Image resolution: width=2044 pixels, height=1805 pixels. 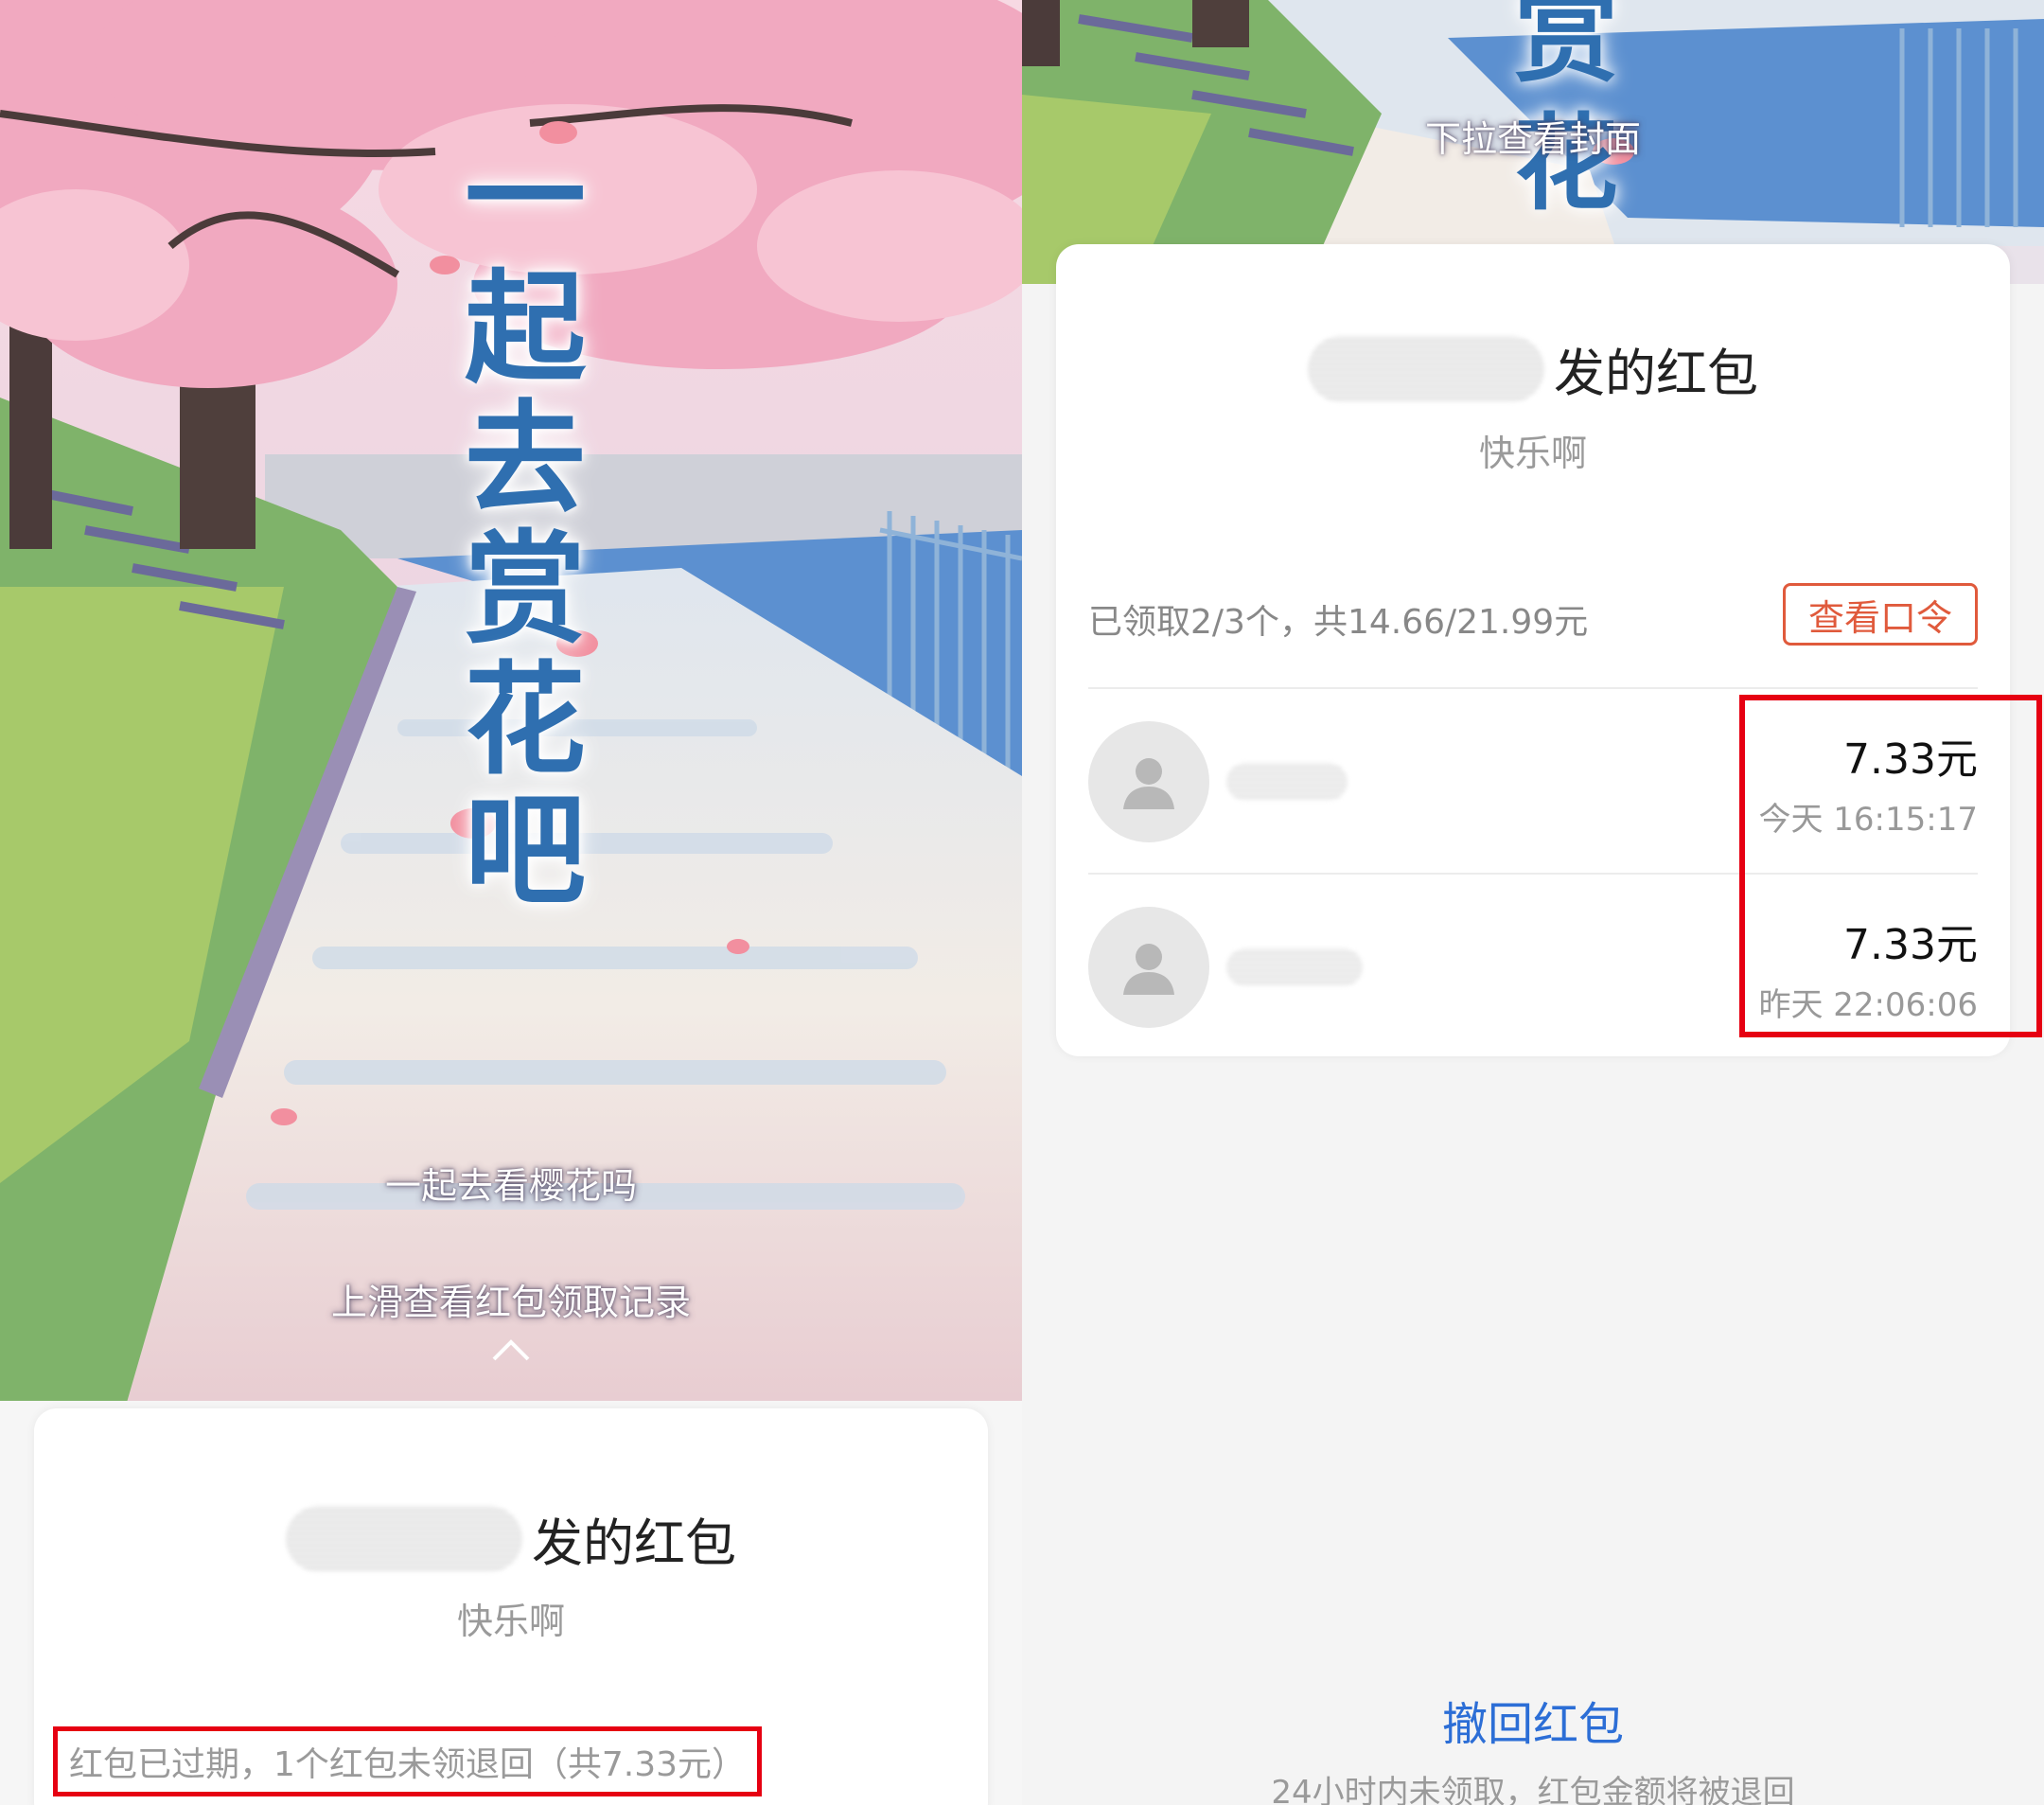 I want to click on cover-title: 一起去赏花吧, so click(x=525, y=525).